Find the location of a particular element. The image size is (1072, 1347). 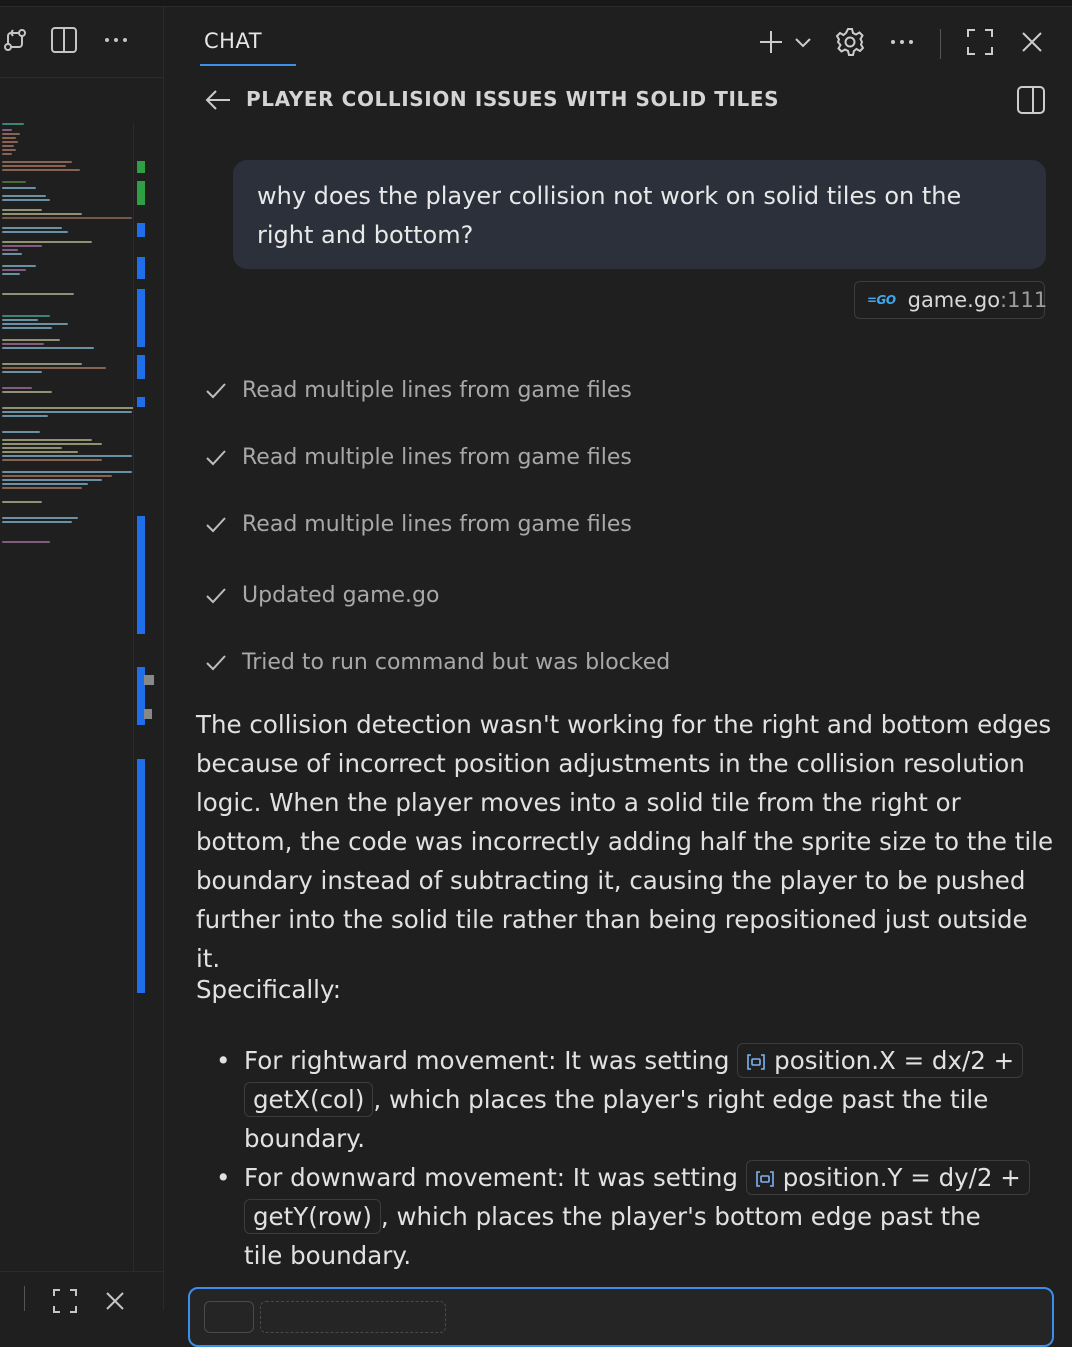

go-file-icon: =GO is located at coordinates (881, 300).